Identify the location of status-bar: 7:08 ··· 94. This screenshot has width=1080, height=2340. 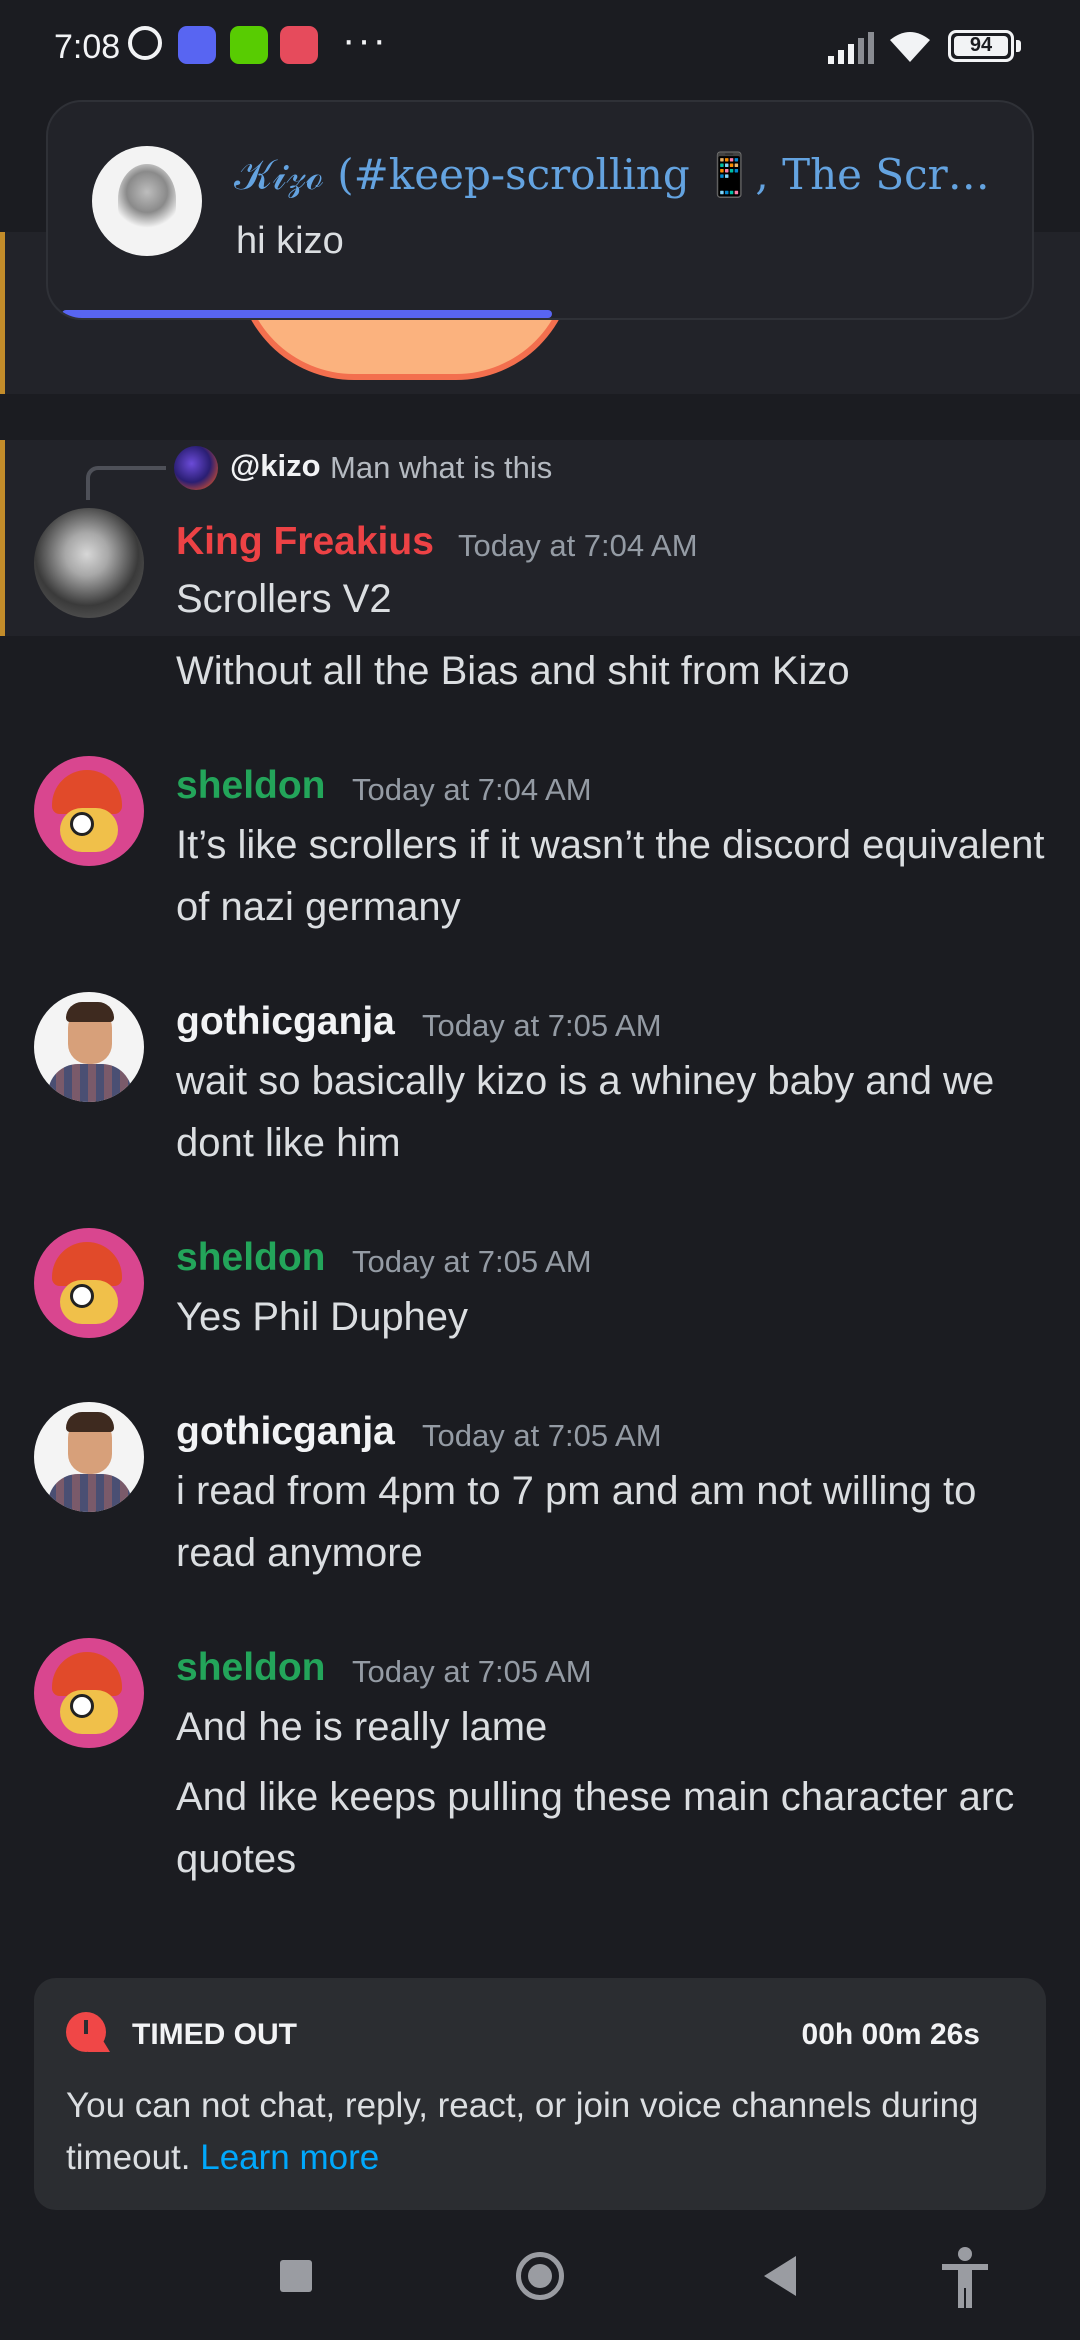
(540, 48).